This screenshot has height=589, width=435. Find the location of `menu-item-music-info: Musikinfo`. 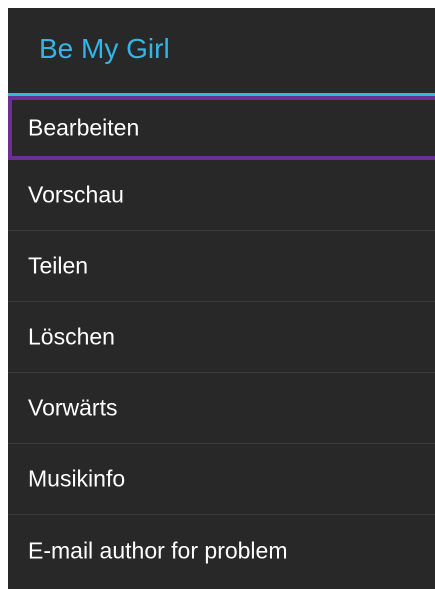

menu-item-music-info: Musikinfo is located at coordinates (221, 479).